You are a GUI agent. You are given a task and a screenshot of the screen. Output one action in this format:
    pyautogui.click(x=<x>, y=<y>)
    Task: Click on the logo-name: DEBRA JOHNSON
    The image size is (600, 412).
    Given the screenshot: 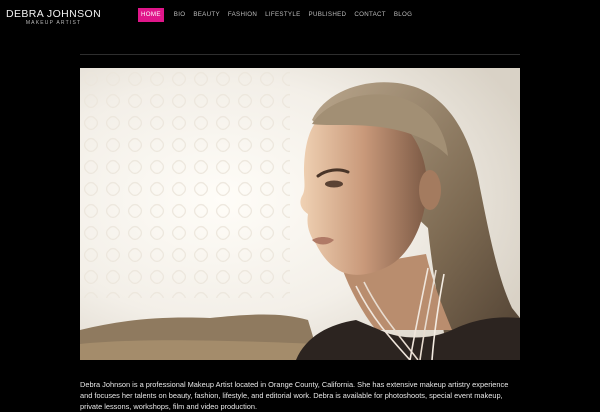 What is the action you would take?
    pyautogui.click(x=54, y=14)
    